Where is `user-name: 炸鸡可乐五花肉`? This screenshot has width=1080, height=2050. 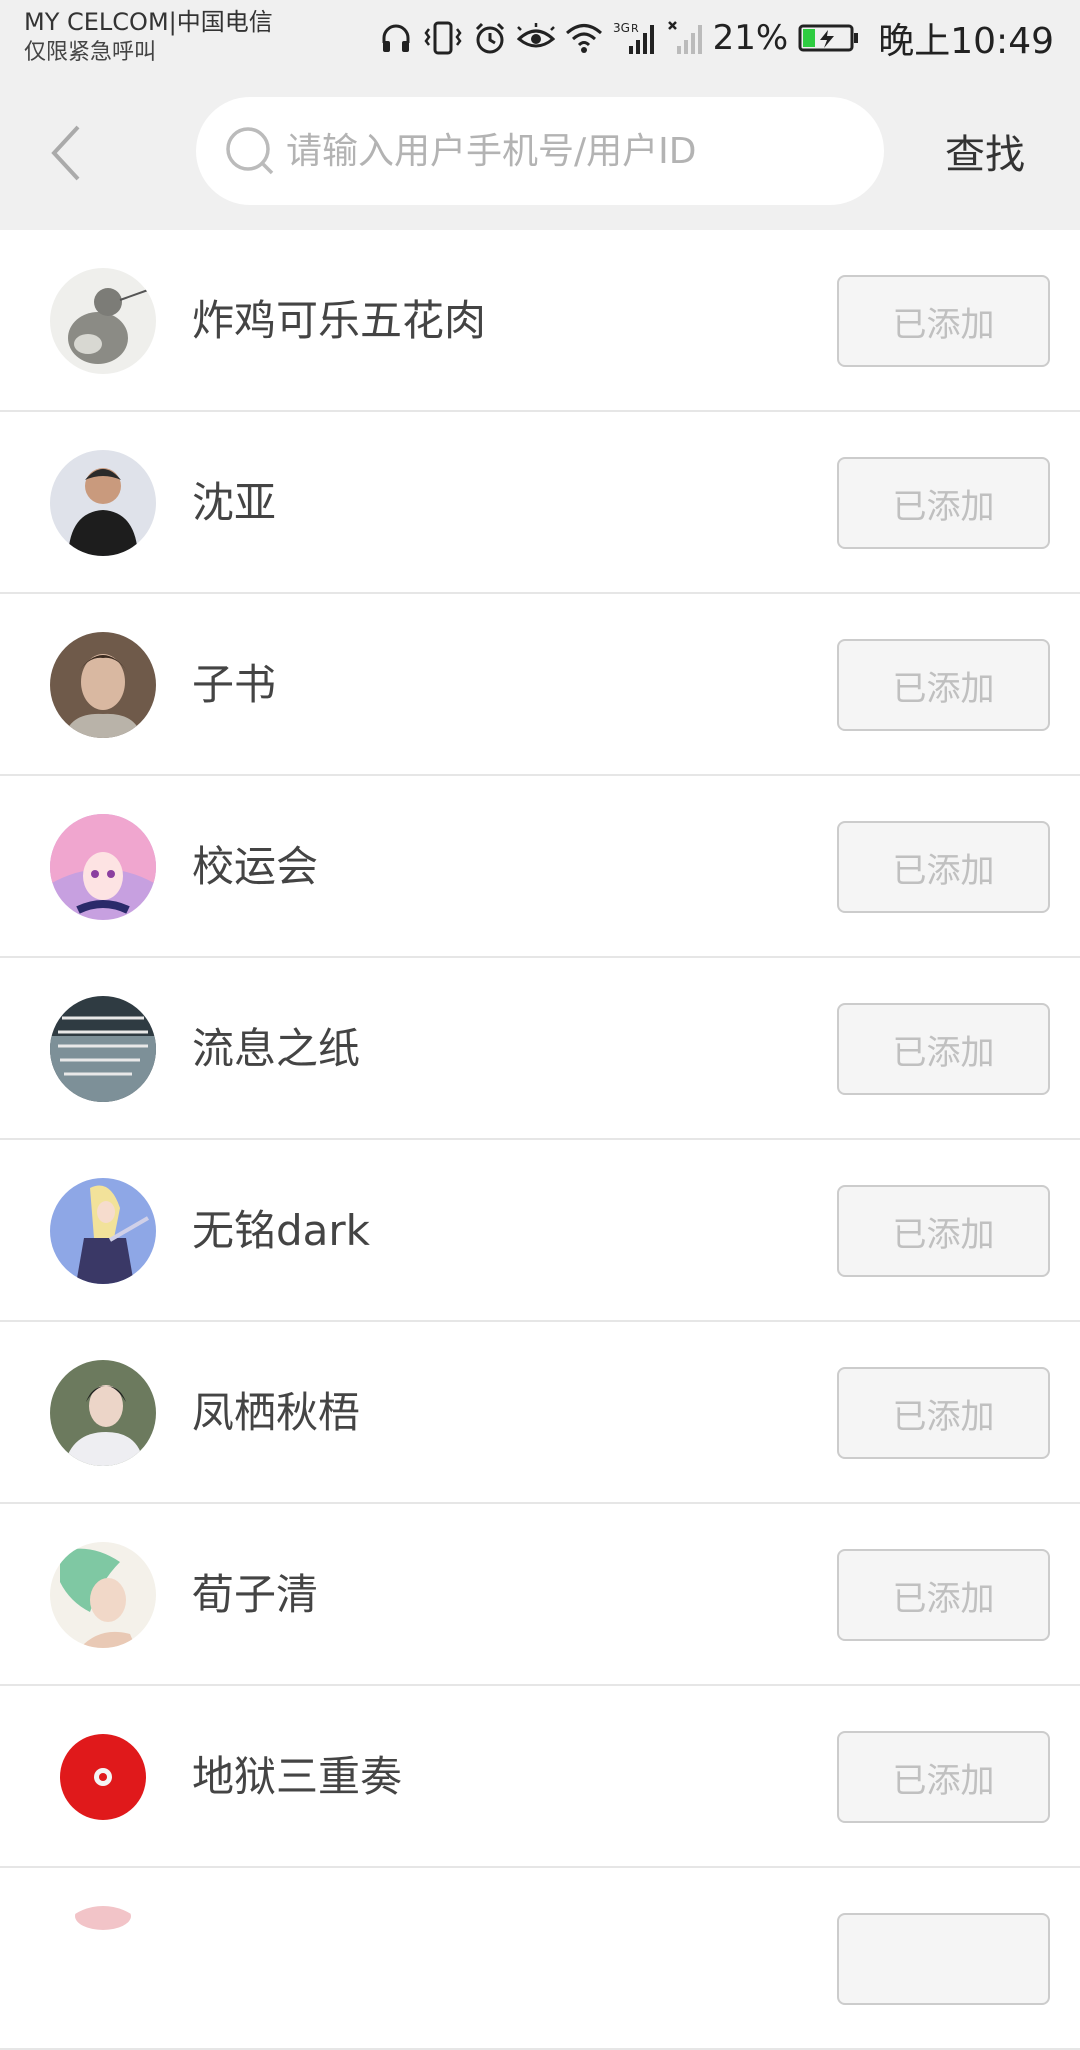 user-name: 炸鸡可乐五花肉 is located at coordinates (339, 320).